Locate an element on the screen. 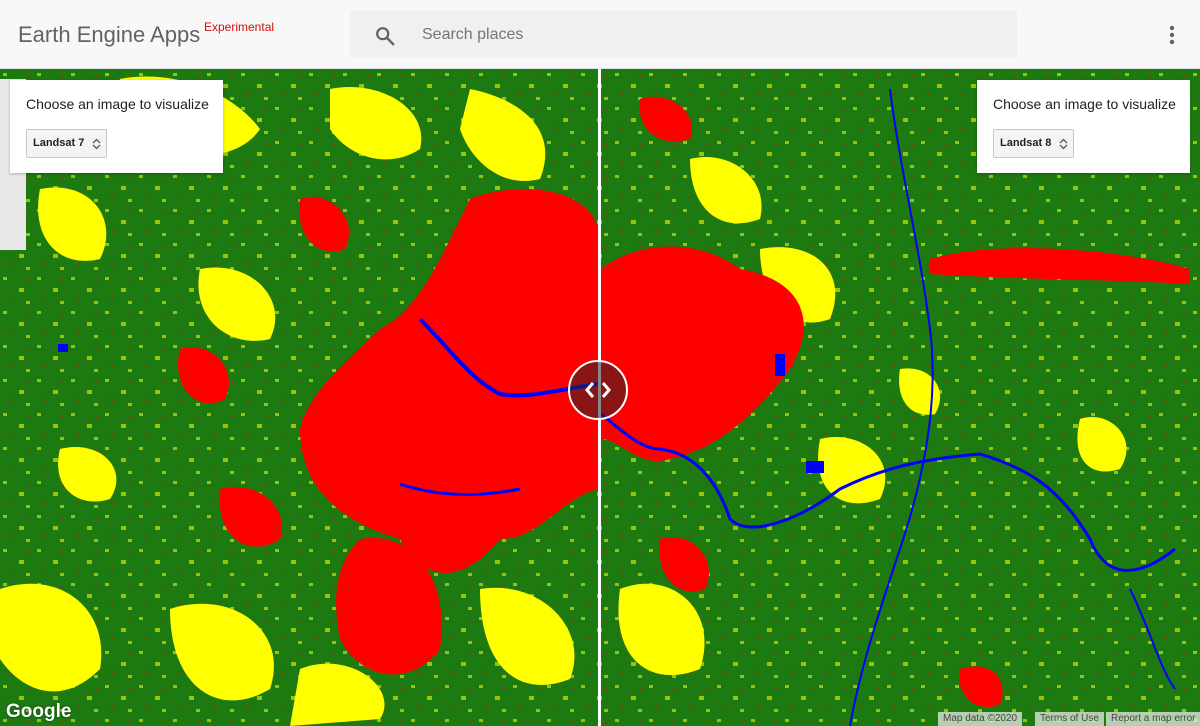 The width and height of the screenshot is (1200, 726). search-box is located at coordinates (683, 34).